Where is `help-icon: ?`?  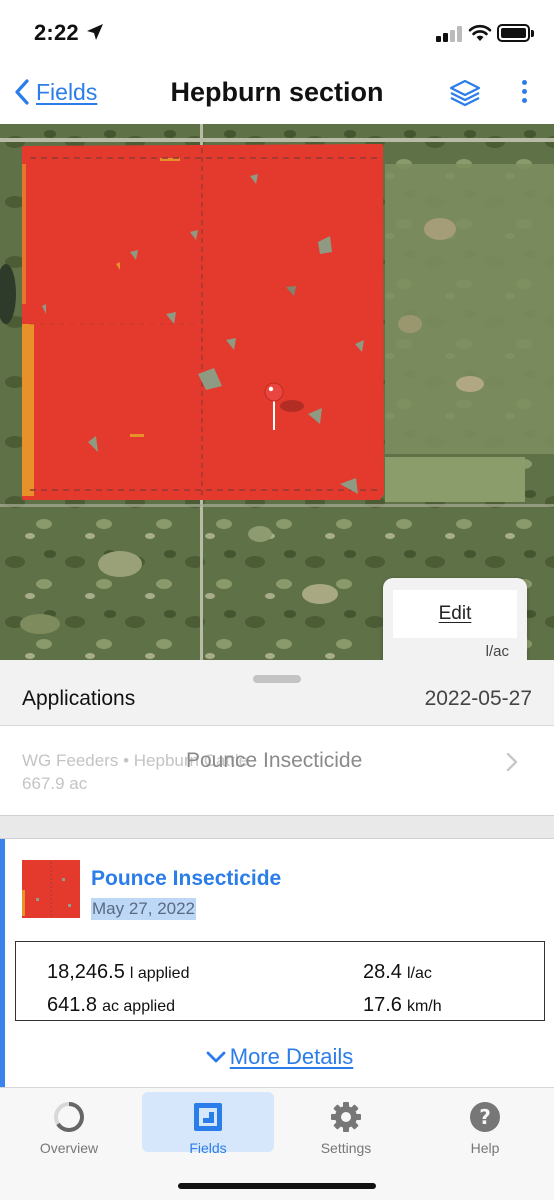
help-icon: ? is located at coordinates (485, 1117).